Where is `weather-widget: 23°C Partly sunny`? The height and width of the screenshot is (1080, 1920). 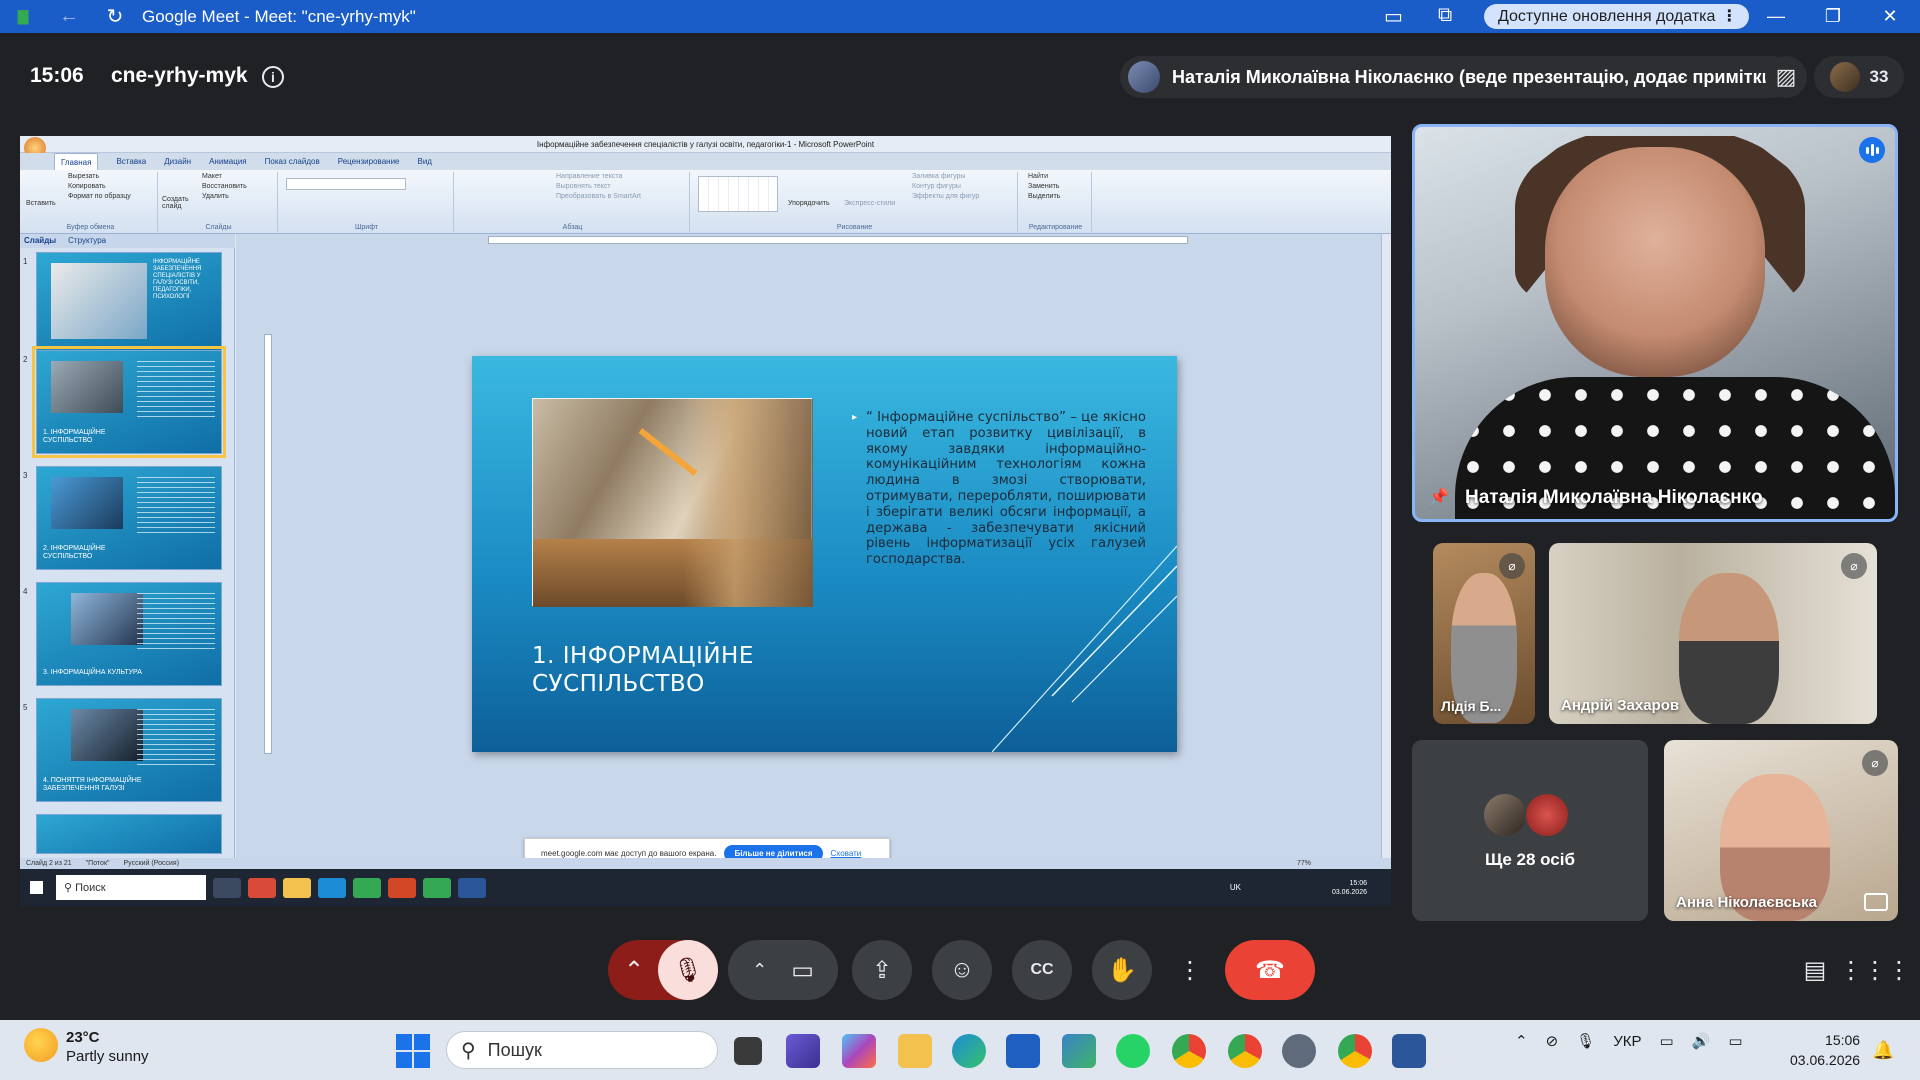
weather-widget: 23°C Partly sunny is located at coordinates (86, 1047).